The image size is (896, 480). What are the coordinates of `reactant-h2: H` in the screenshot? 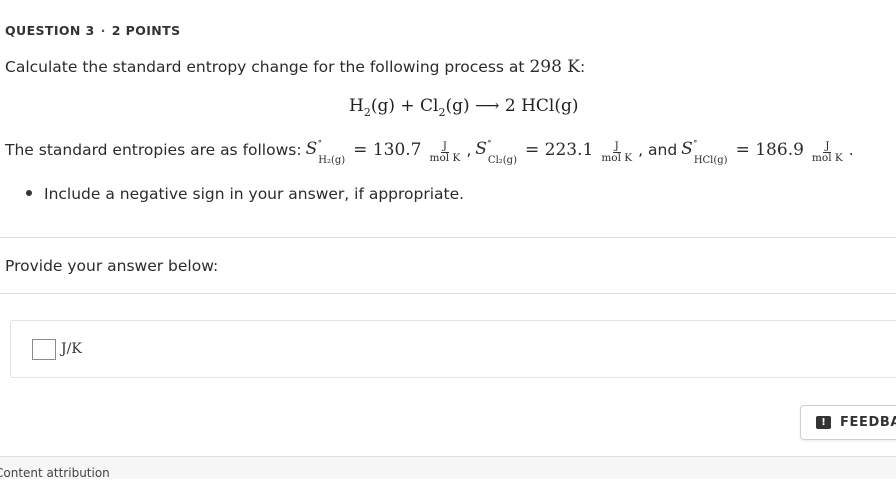 It's located at (356, 106).